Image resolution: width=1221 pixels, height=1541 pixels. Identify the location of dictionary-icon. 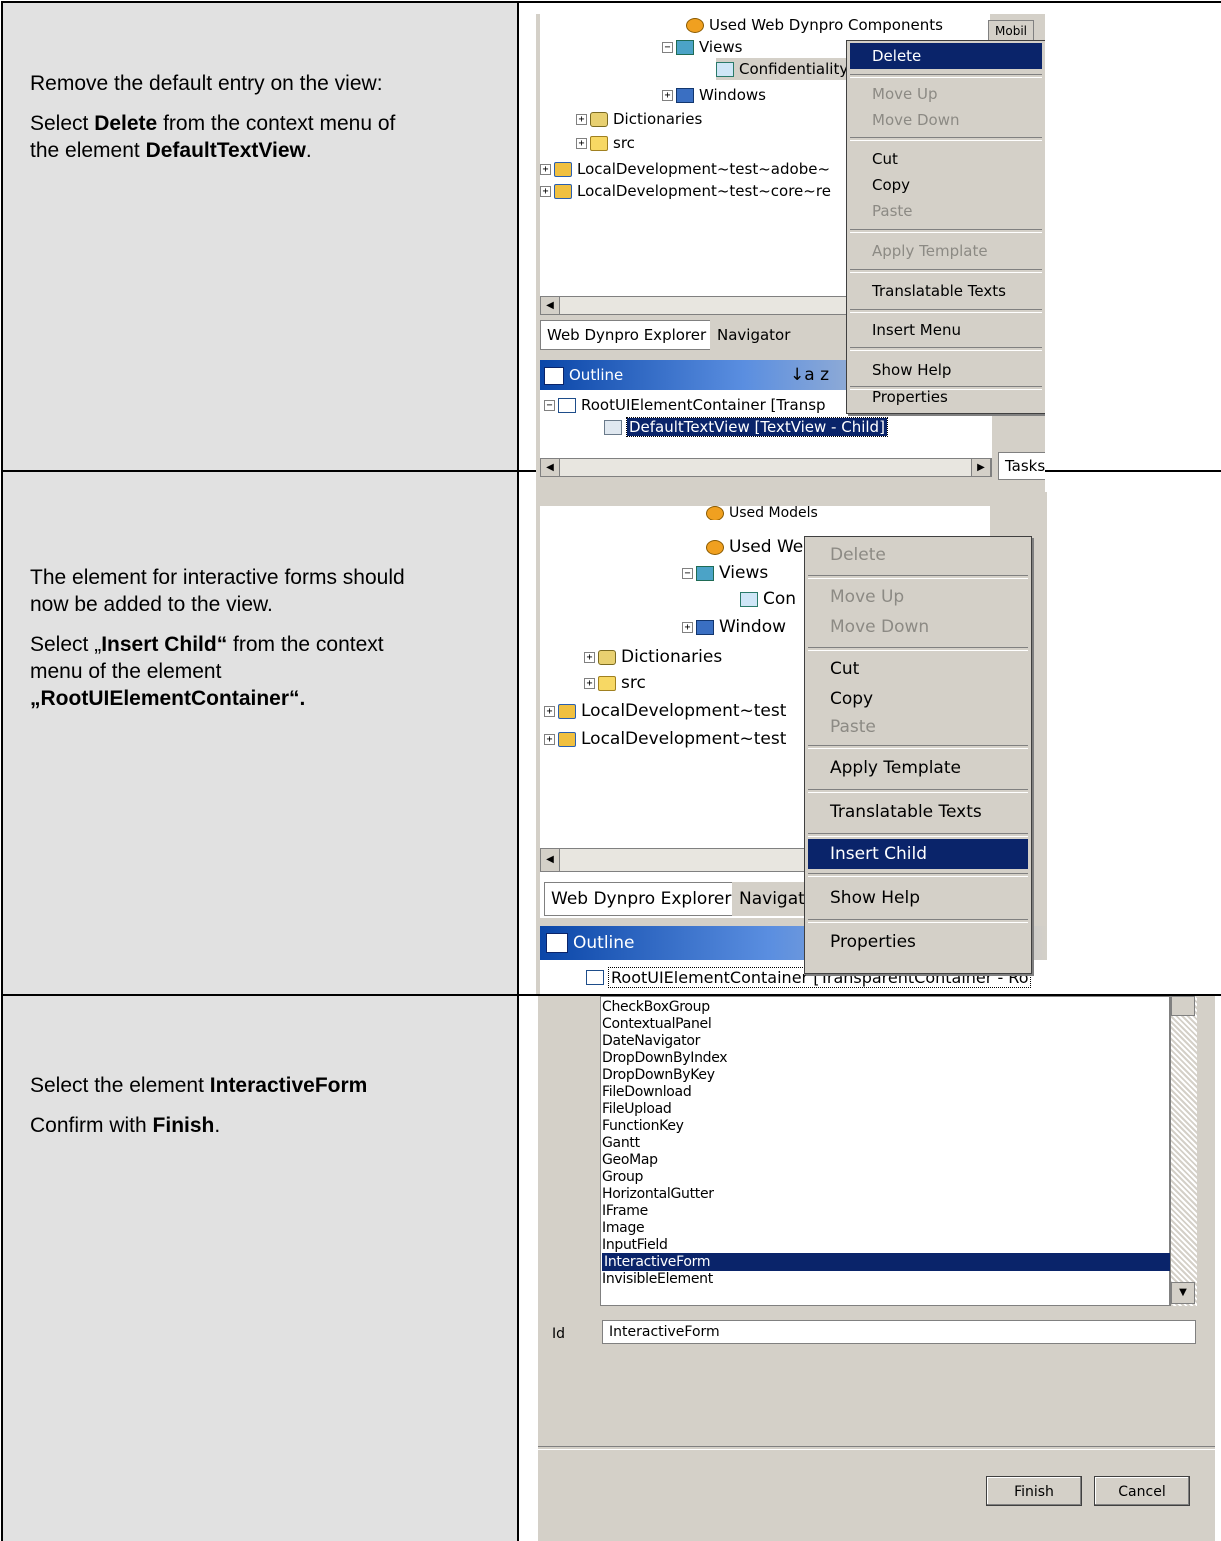
(607, 657).